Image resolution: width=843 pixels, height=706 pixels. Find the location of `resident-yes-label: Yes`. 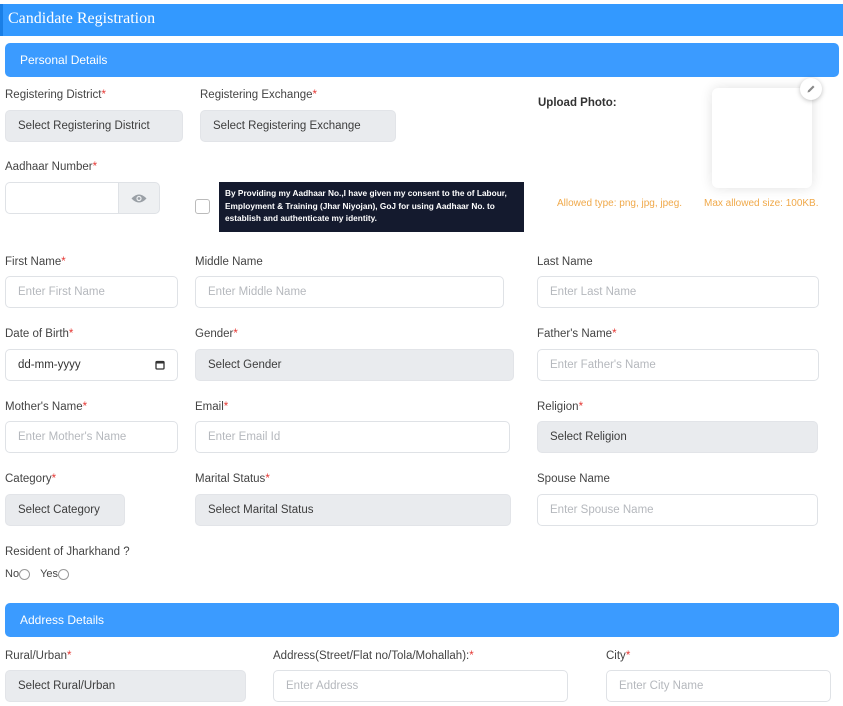

resident-yes-label: Yes is located at coordinates (49, 574).